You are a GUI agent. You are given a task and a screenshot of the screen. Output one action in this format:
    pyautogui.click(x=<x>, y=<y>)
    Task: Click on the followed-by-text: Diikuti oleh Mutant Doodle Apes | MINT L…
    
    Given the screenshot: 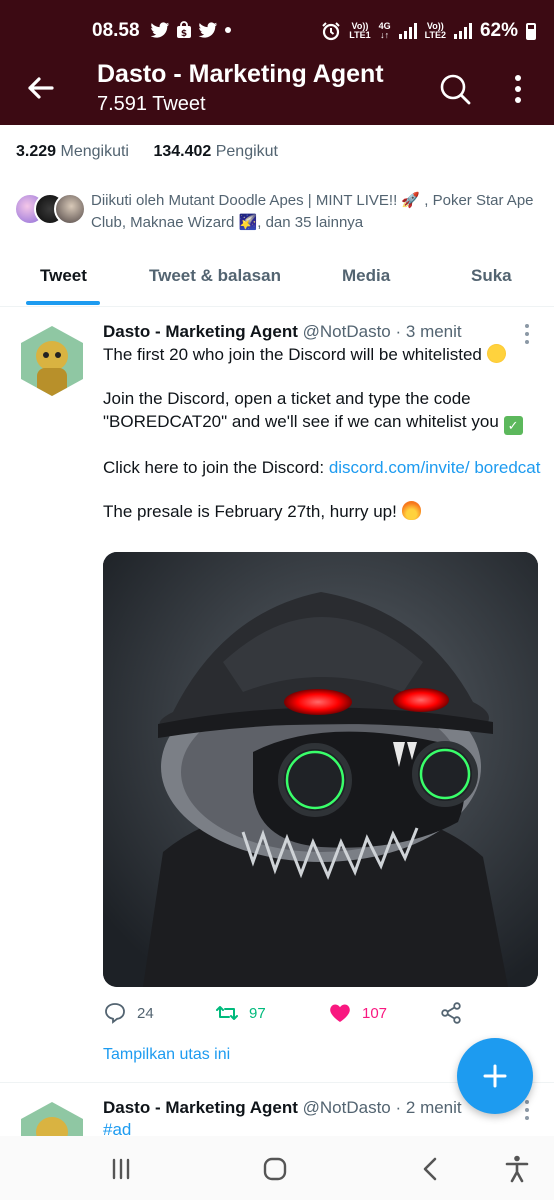 What is the action you would take?
    pyautogui.click(x=312, y=211)
    